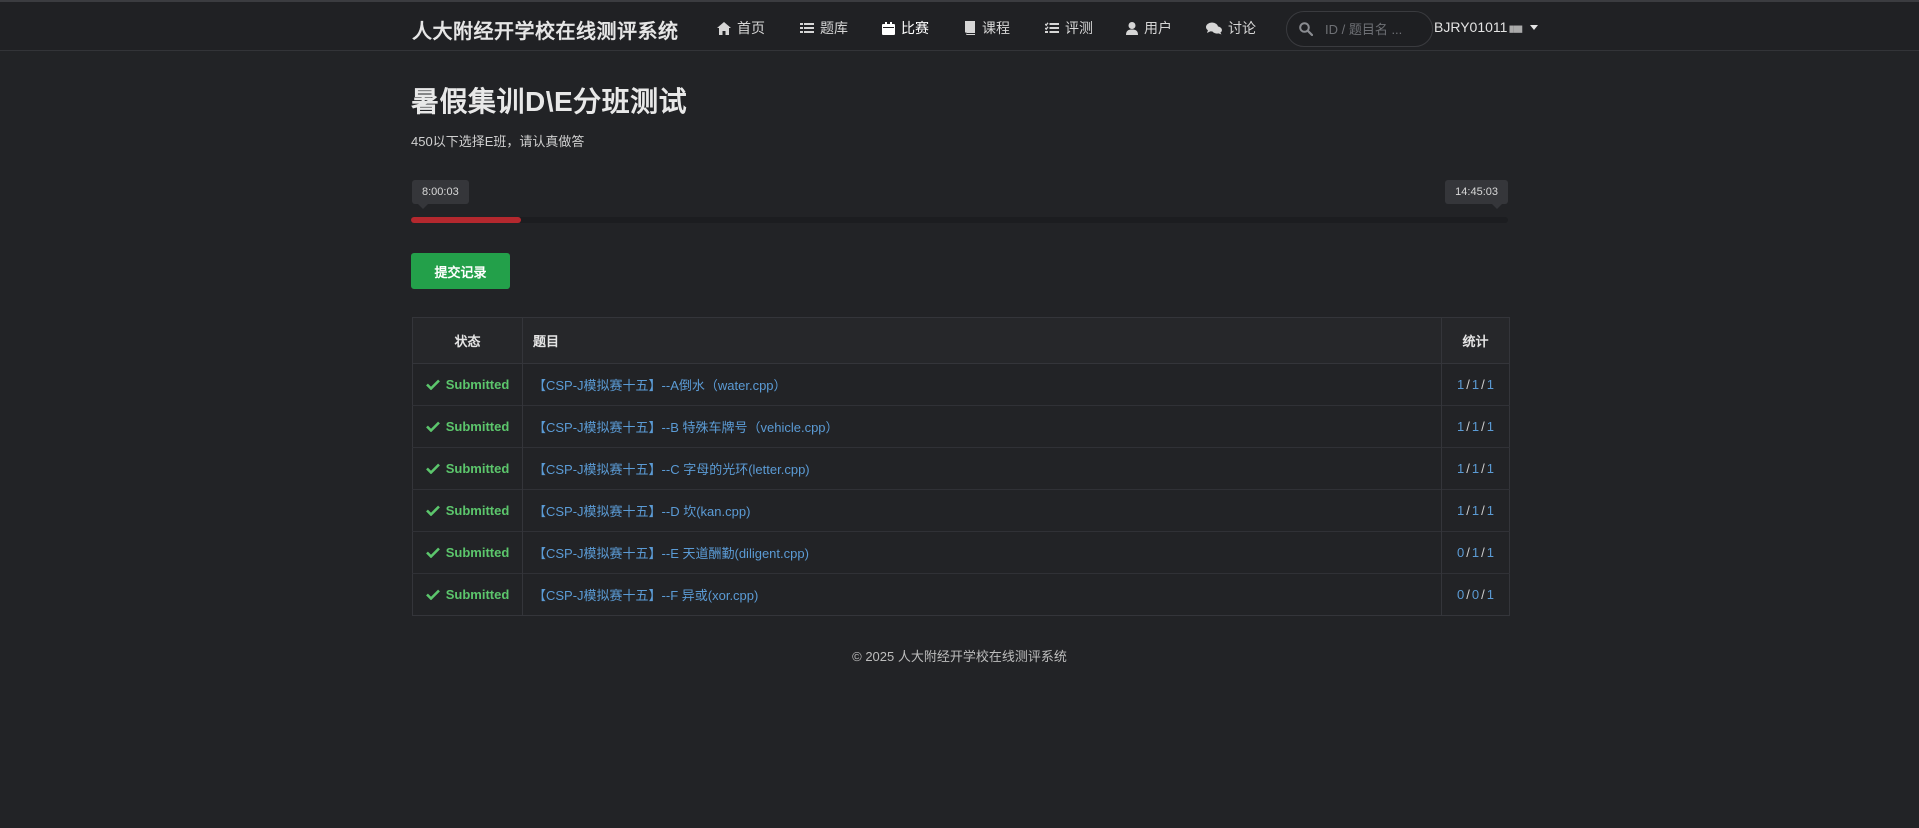 Image resolution: width=1919 pixels, height=828 pixels. Describe the element at coordinates (641, 511) in the screenshot. I see `problem-link: 【CSP-J模拟赛十五】--D 坎(kan.cpp)` at that location.